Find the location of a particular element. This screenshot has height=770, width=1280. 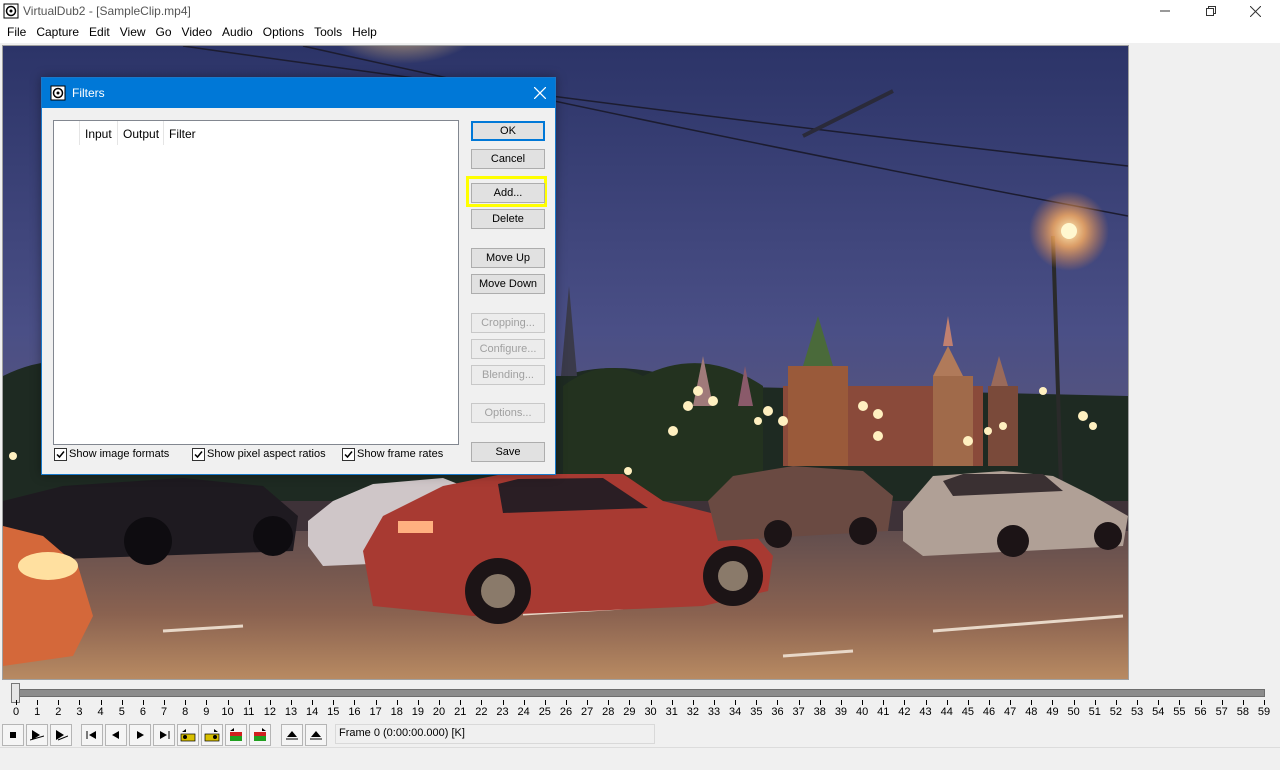

restore-icon is located at coordinates (1211, 11).